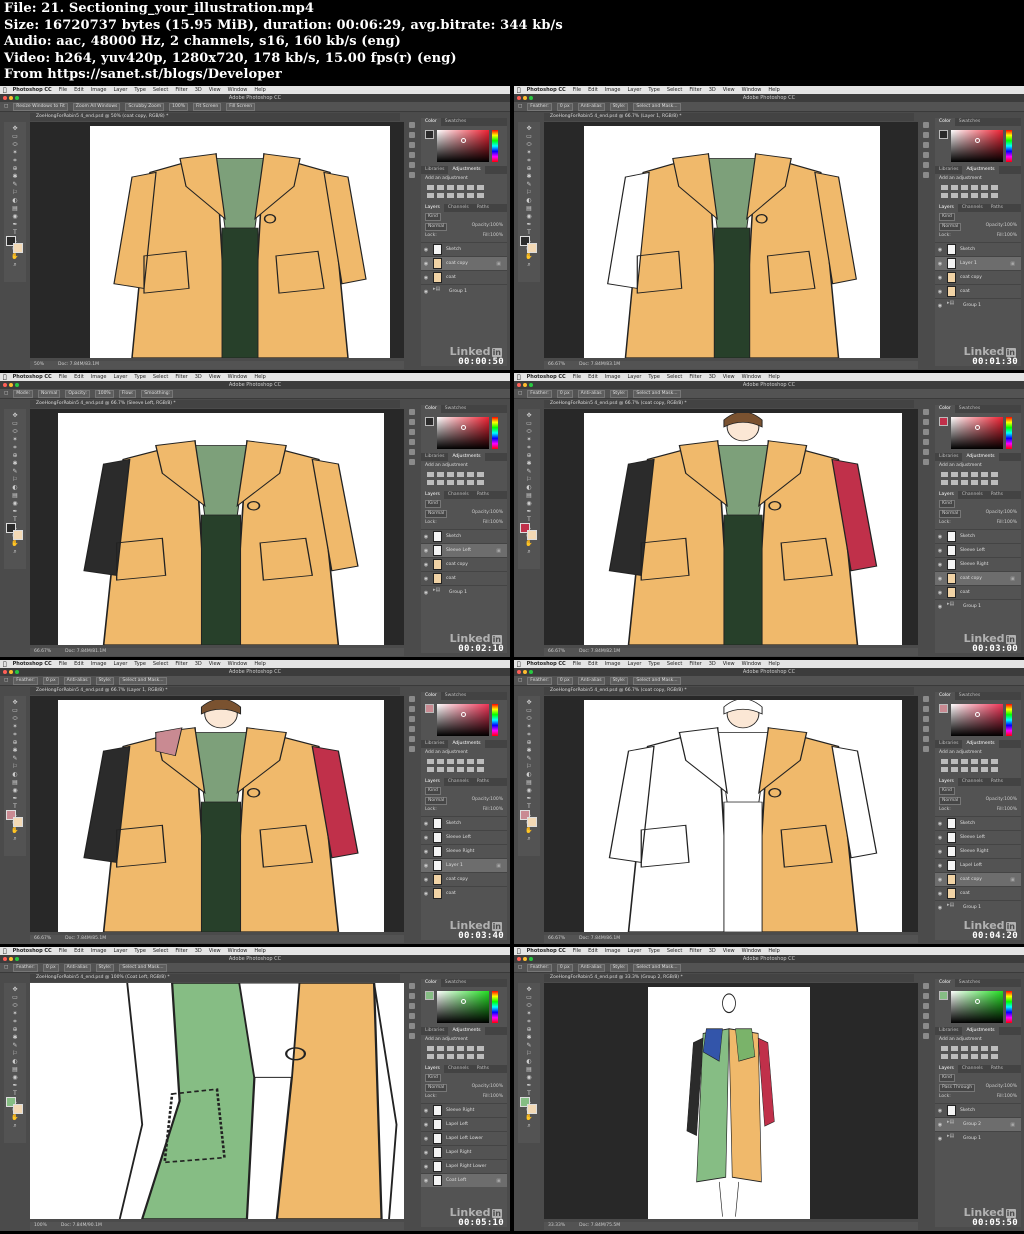  What do you see at coordinates (464, 1110) in the screenshot?
I see `layer-row: ◉ Sleeve Right` at bounding box center [464, 1110].